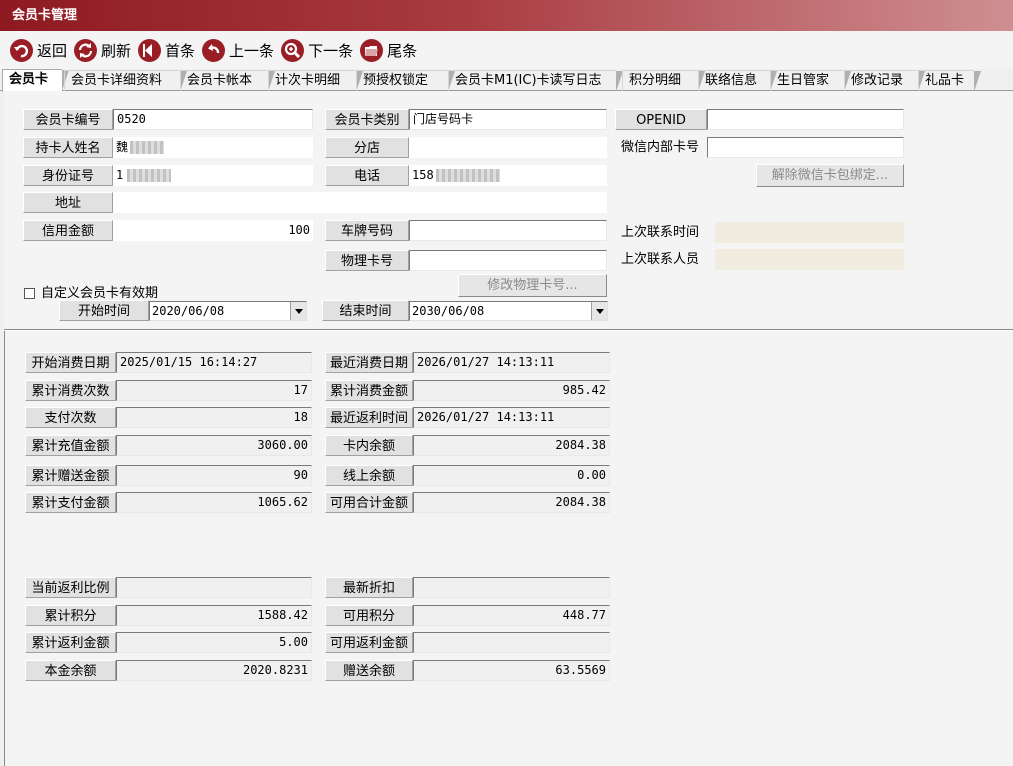  I want to click on tab-card-details: 会员卡详细资料, so click(125, 81).